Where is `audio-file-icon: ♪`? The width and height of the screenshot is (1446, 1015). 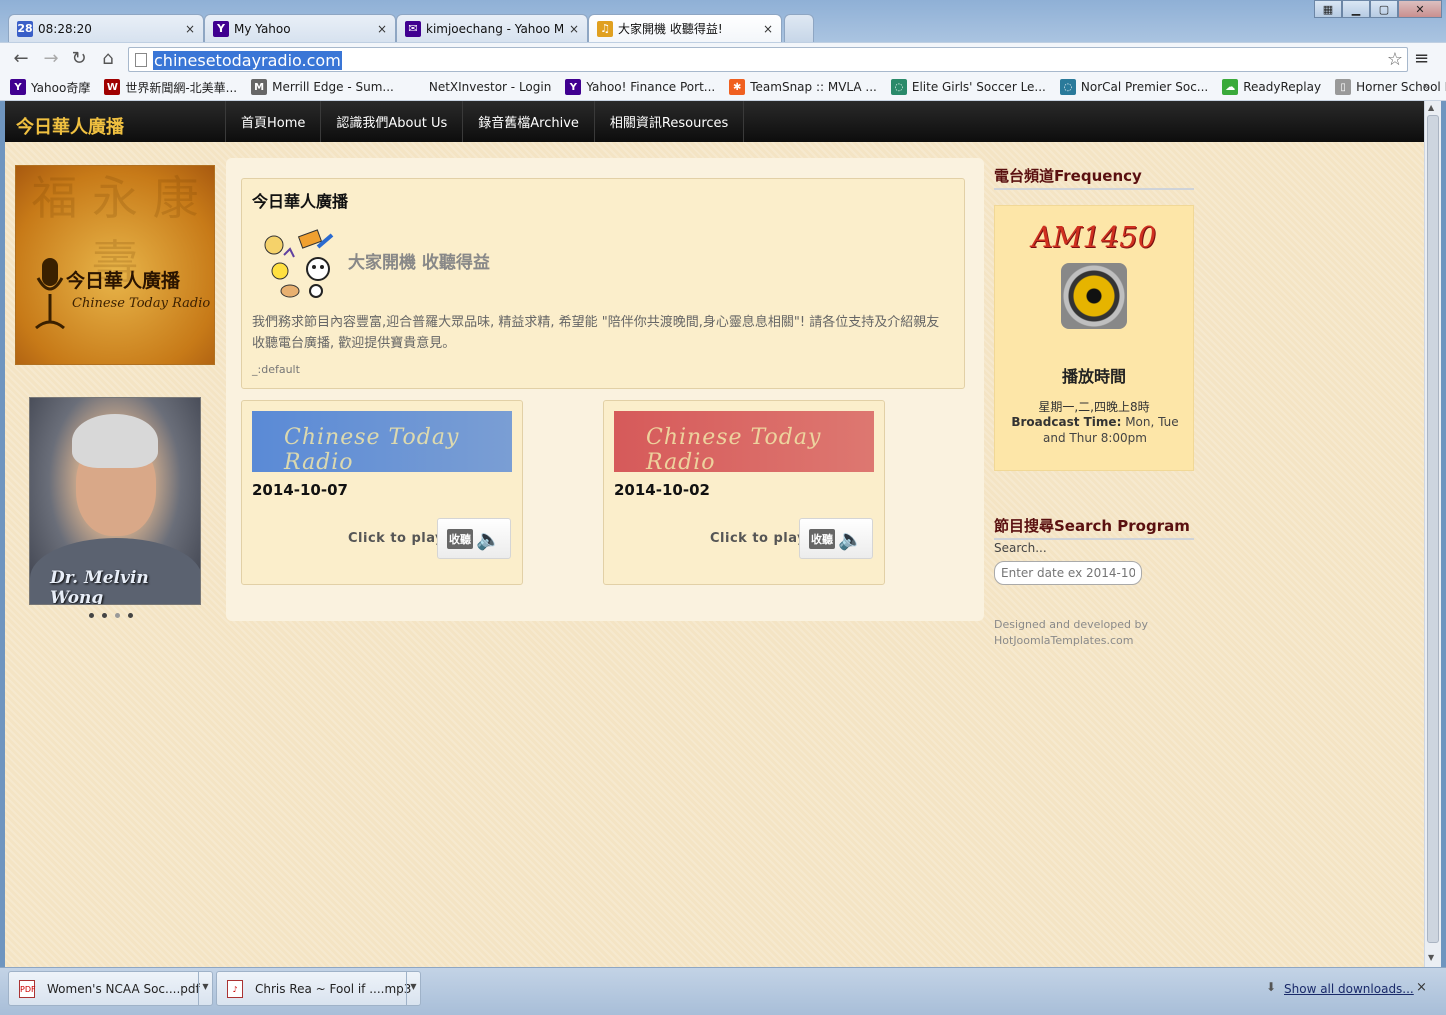
audio-file-icon: ♪ is located at coordinates (235, 988).